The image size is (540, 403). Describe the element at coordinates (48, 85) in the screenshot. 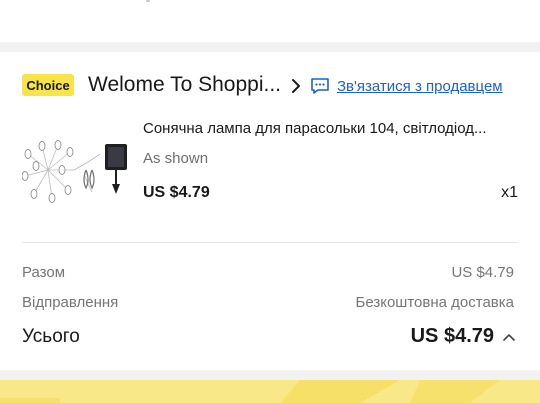

I see `choice-badge: Choice` at that location.